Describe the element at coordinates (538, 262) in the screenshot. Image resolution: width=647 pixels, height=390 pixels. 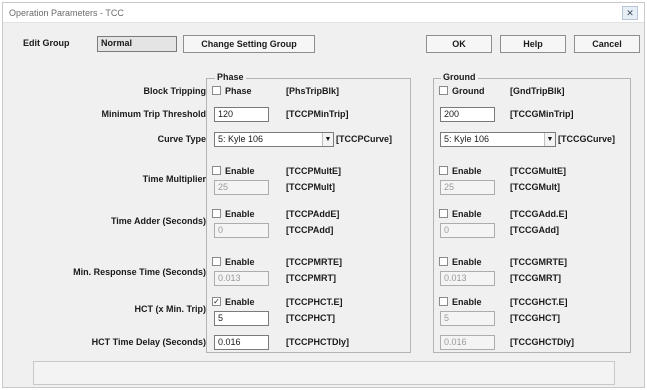
I see `ground-mr-enable-tag: [TCCGMRTE]` at that location.